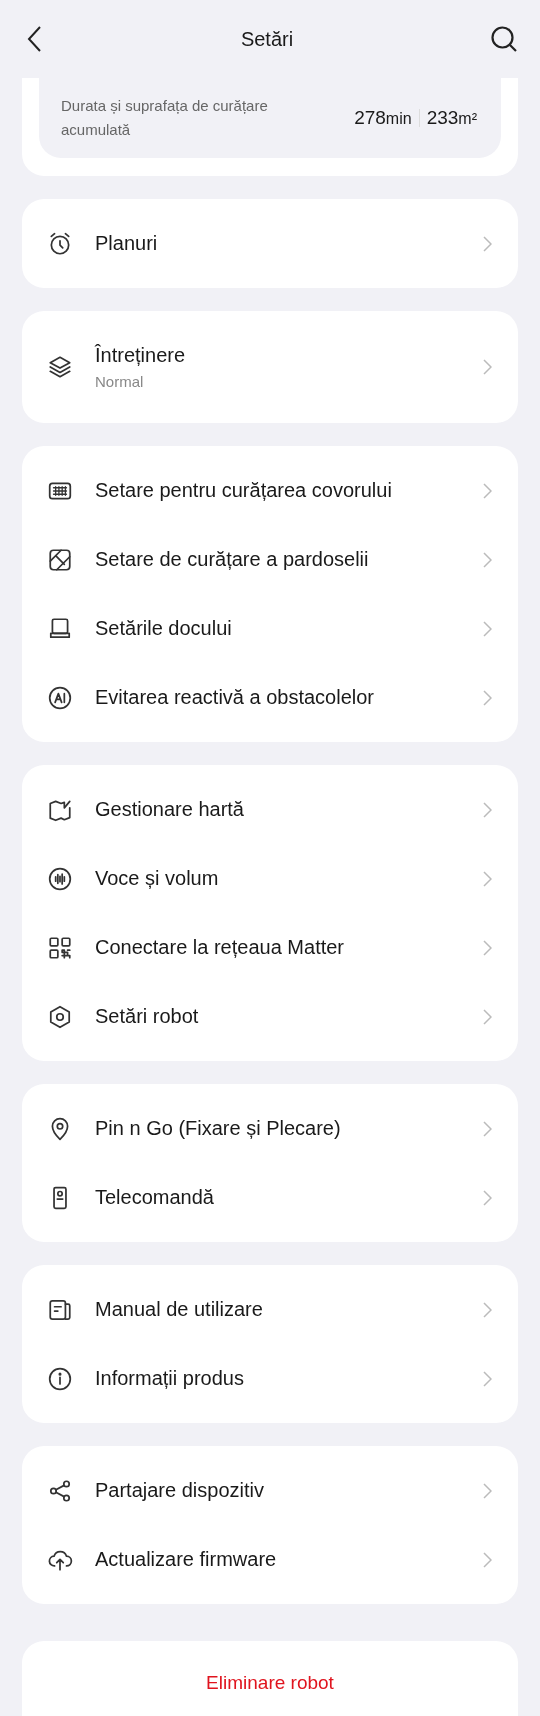 The height and width of the screenshot is (1716, 540). I want to click on row-label: Setare de curățare a pardoselii, so click(232, 559).